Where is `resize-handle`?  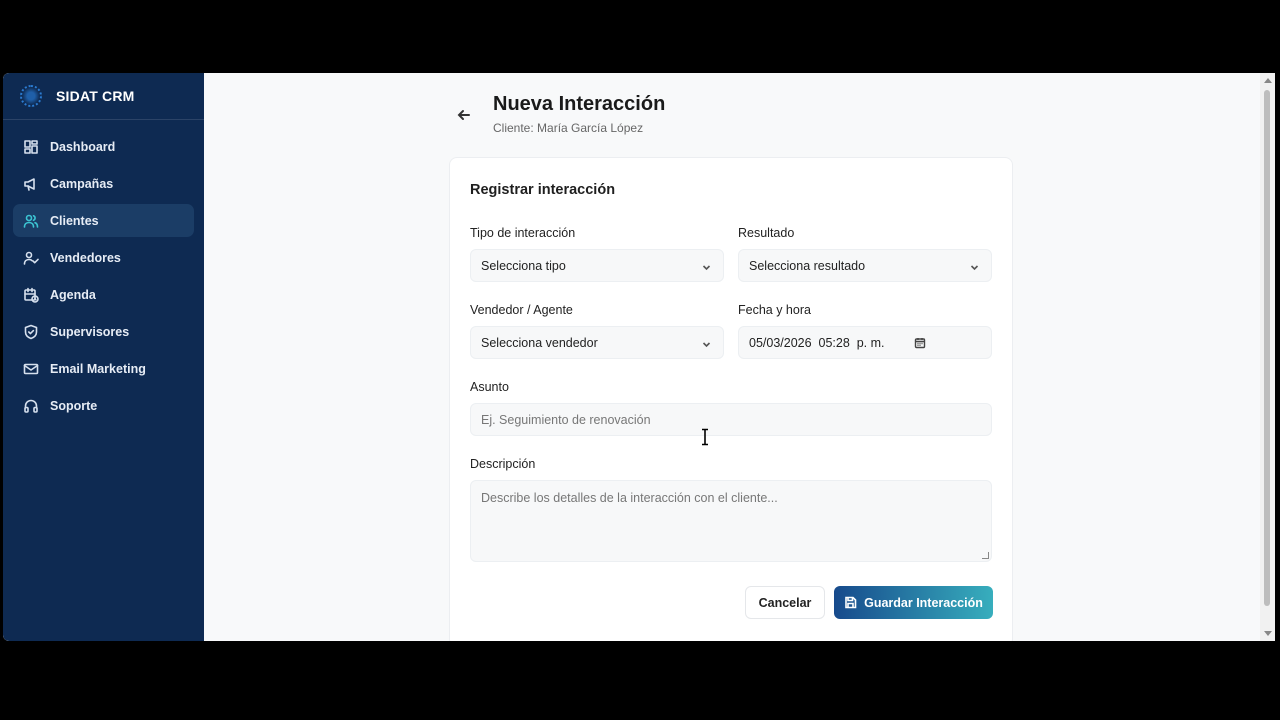
resize-handle is located at coordinates (985, 555).